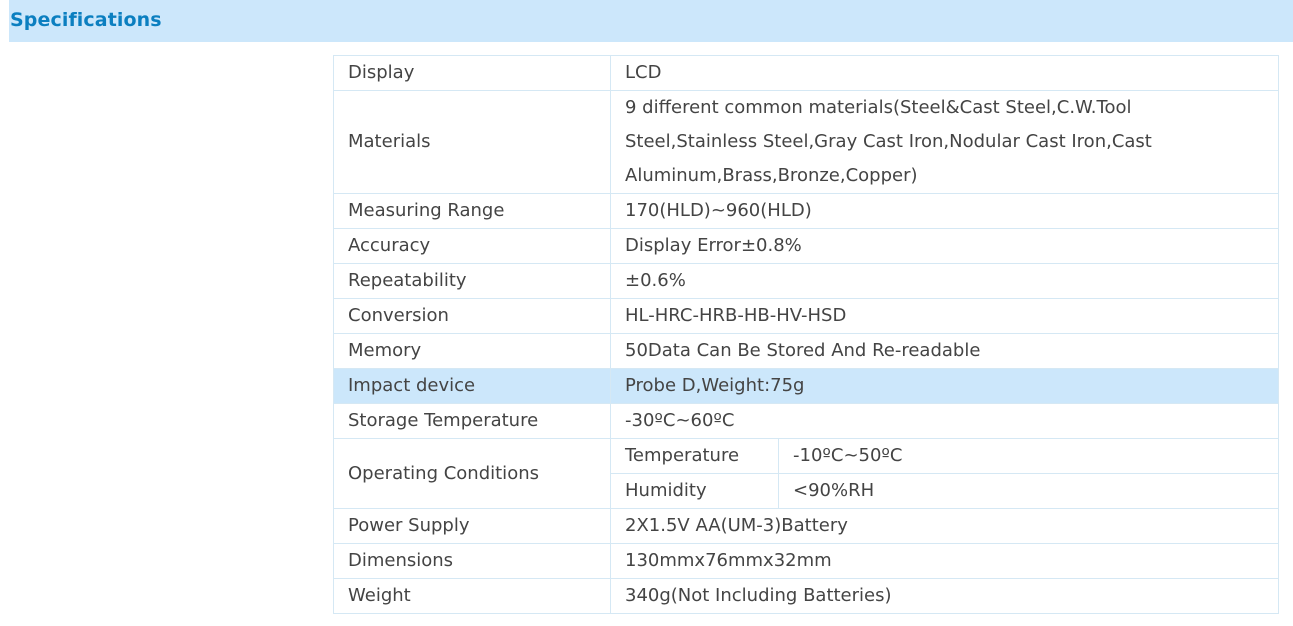 This screenshot has width=1293, height=626. I want to click on spec-label: Impact device, so click(472, 386).